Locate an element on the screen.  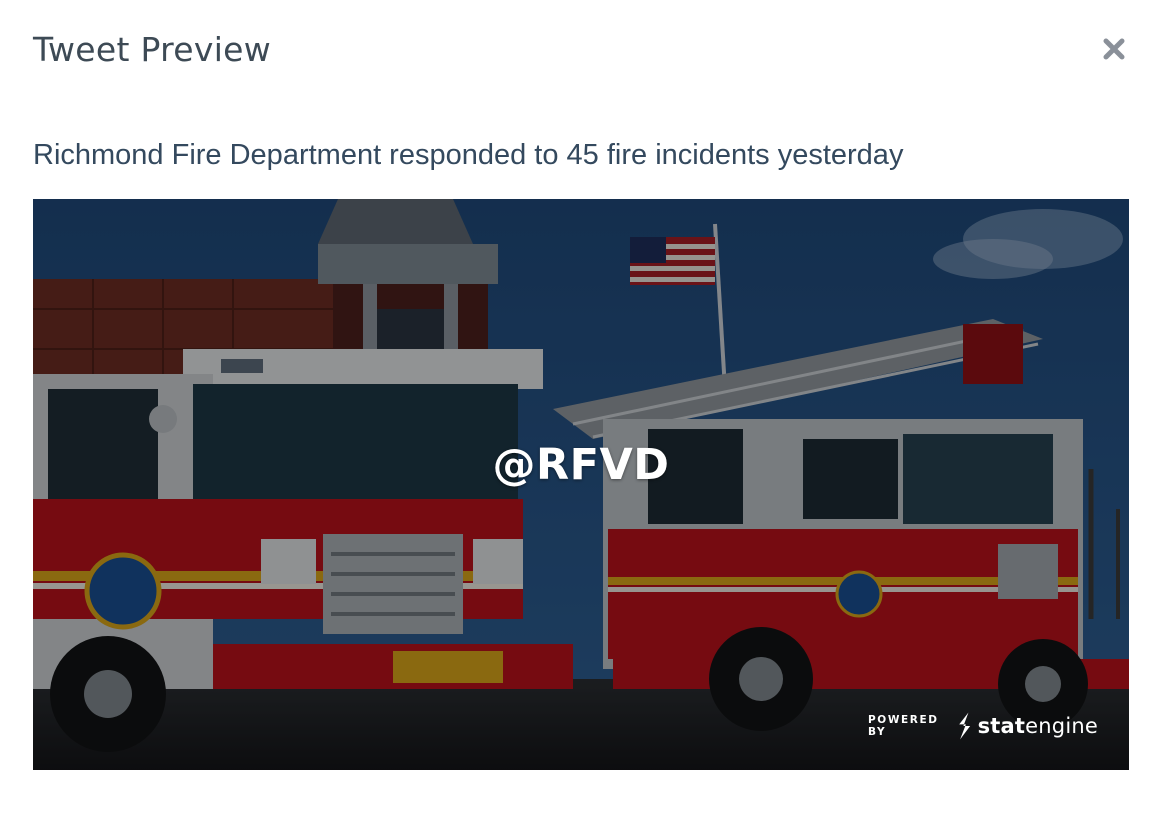
powered-by-label: POWERED BY is located at coordinates (903, 726).